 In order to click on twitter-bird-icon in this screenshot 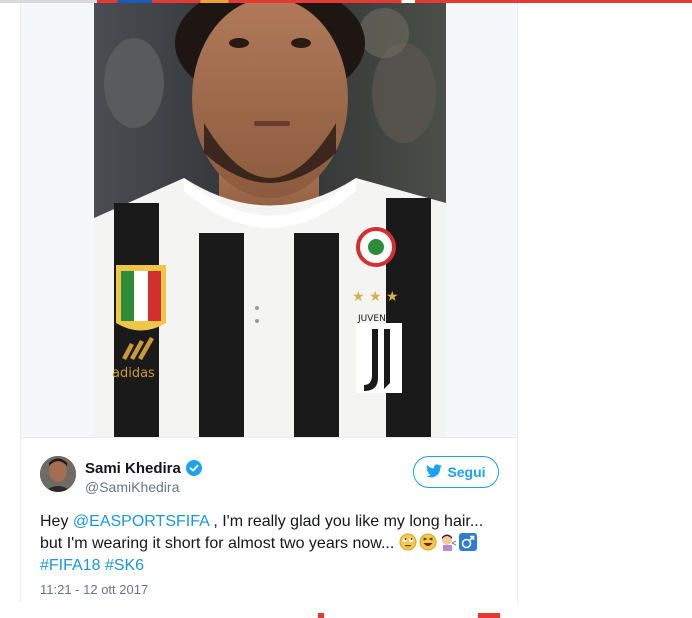, I will do `click(434, 472)`.